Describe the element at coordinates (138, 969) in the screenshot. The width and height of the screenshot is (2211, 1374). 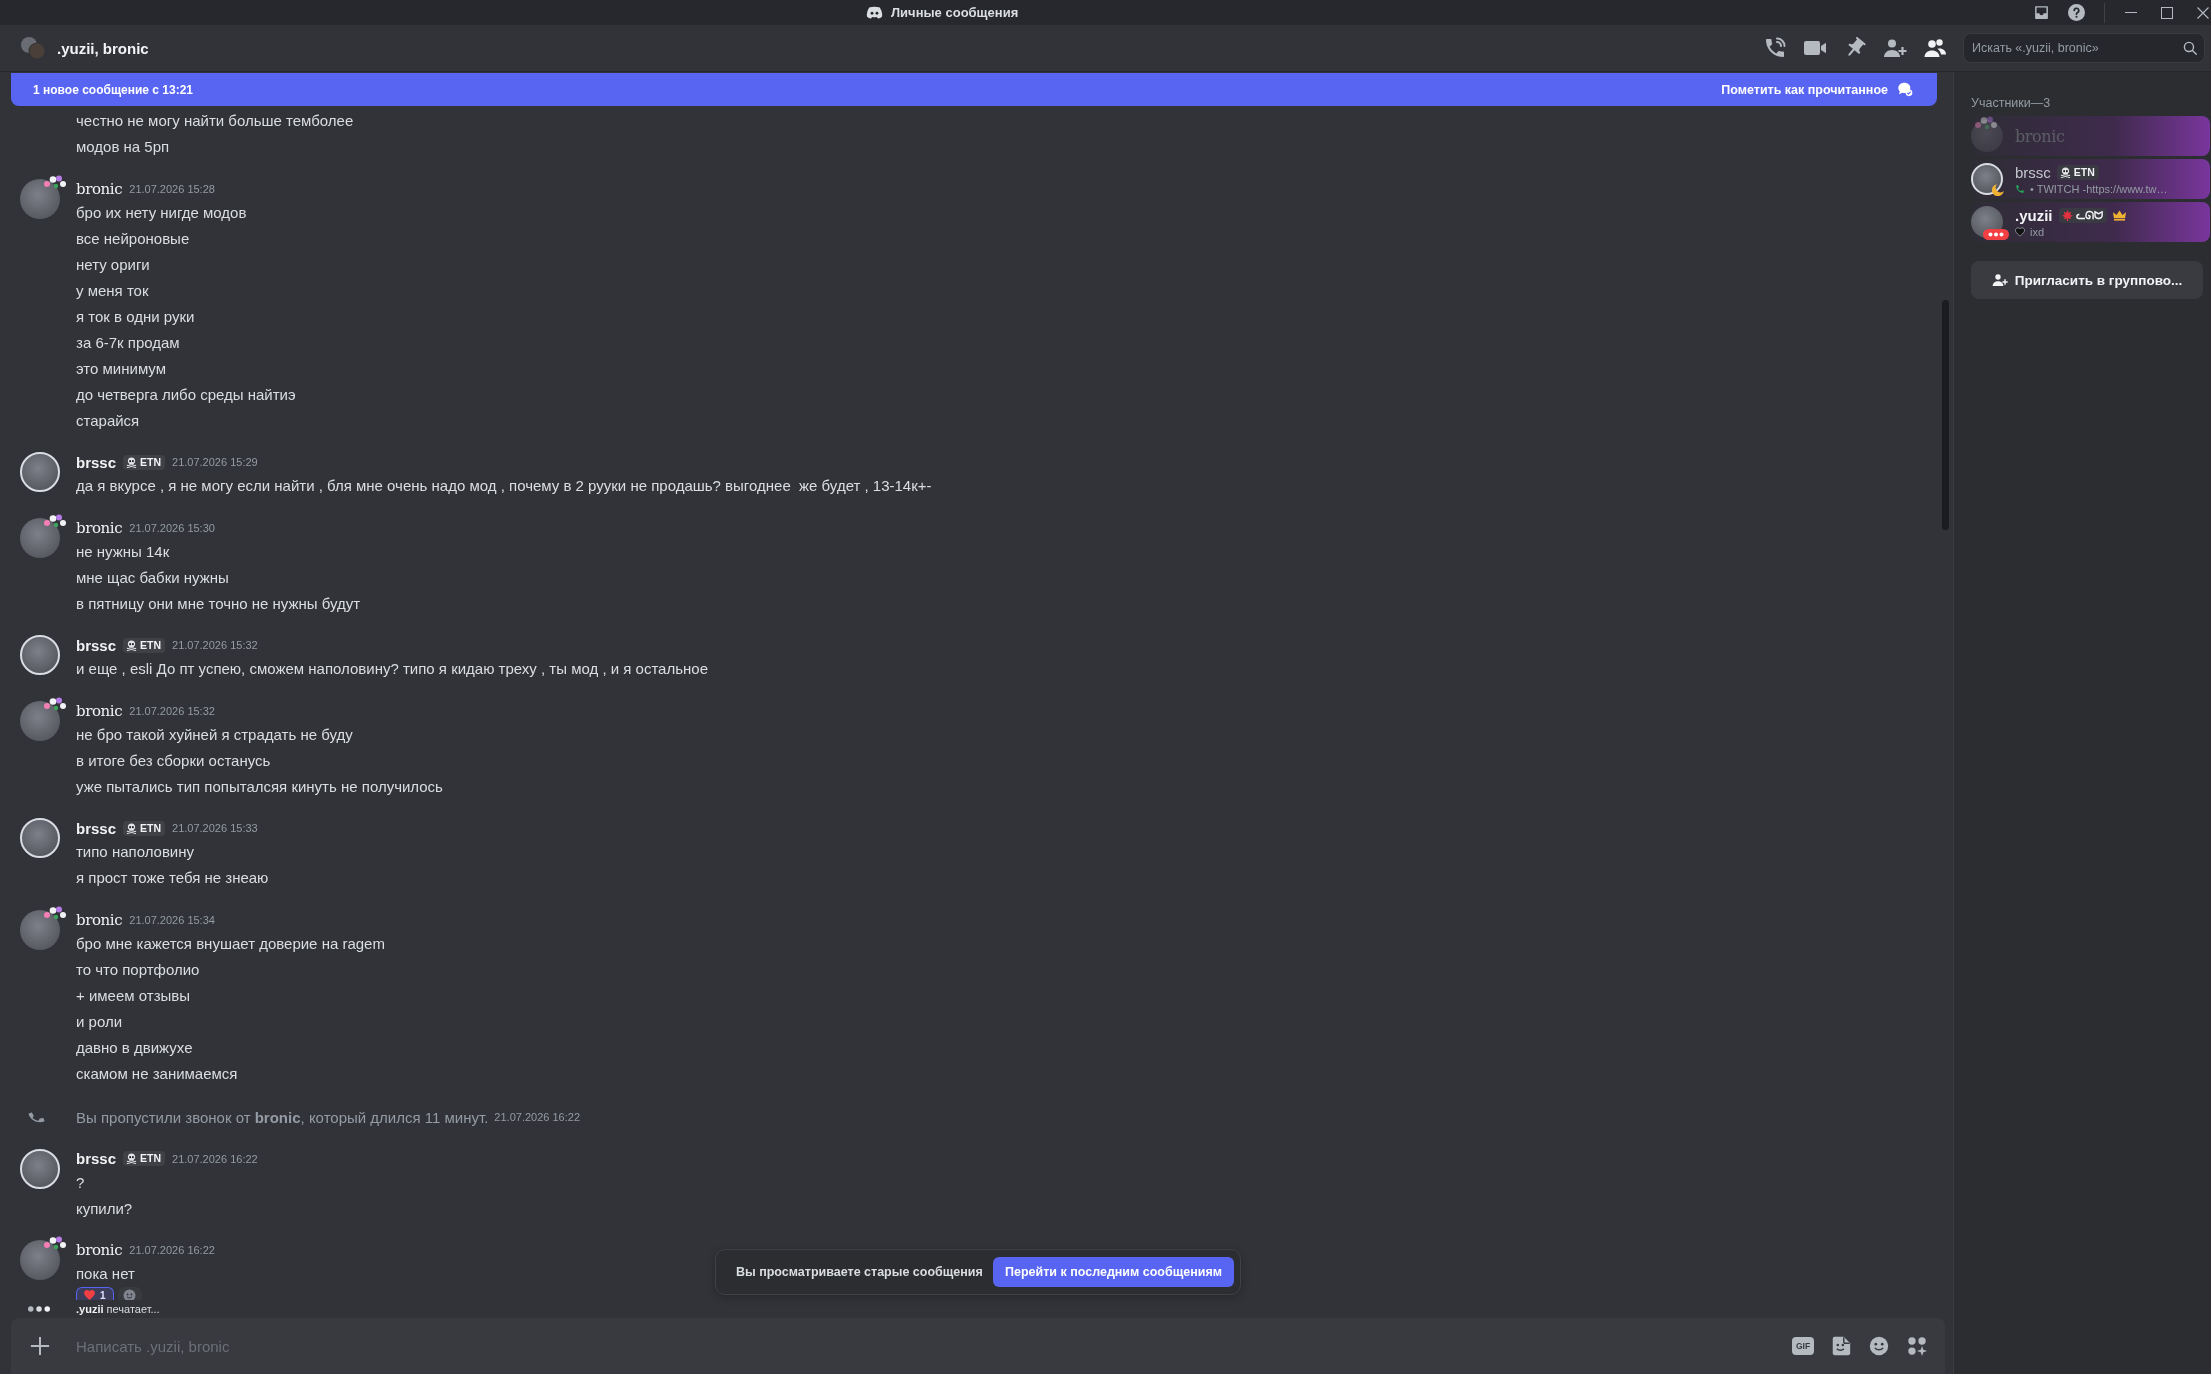
I see `message-text: то что портфолио` at that location.